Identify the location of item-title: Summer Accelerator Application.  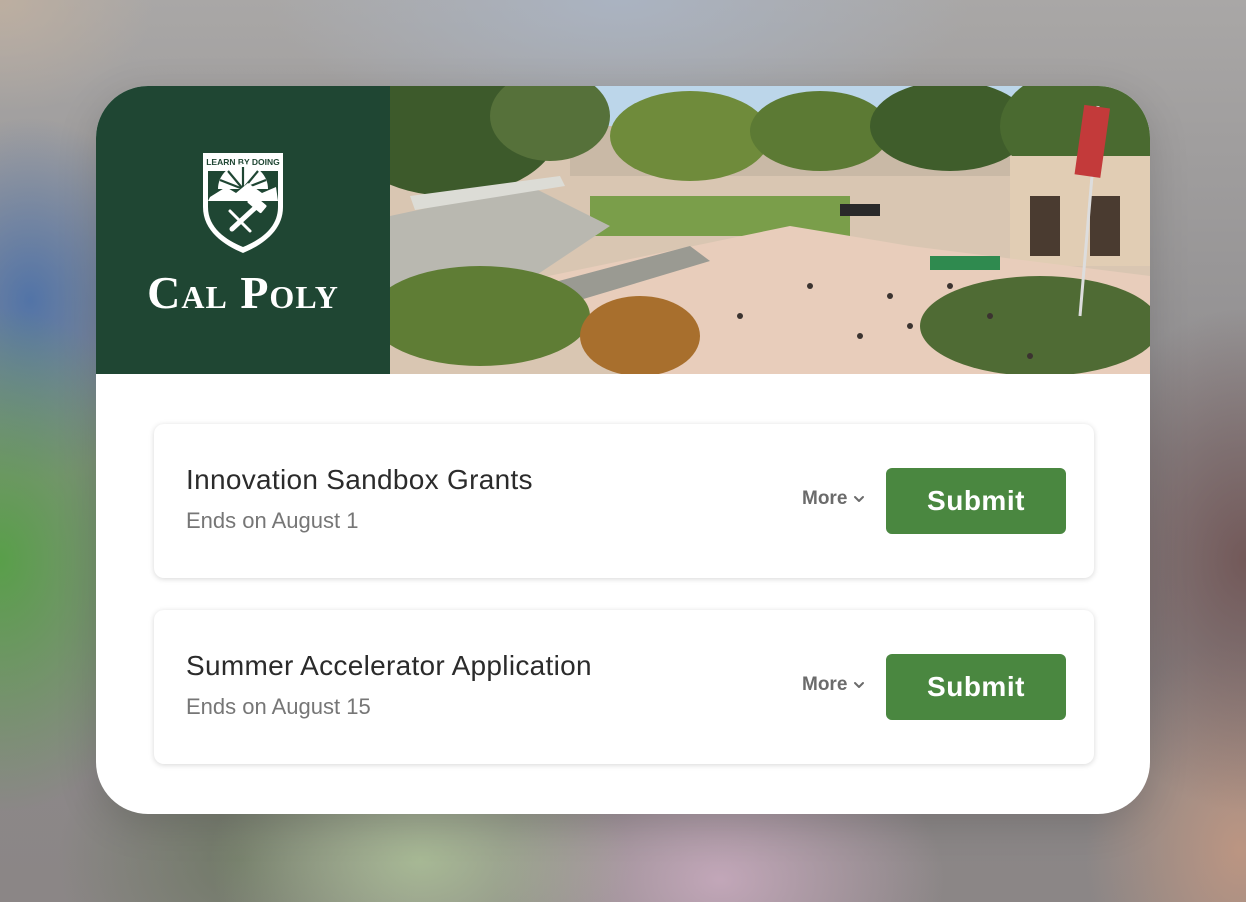
(389, 665).